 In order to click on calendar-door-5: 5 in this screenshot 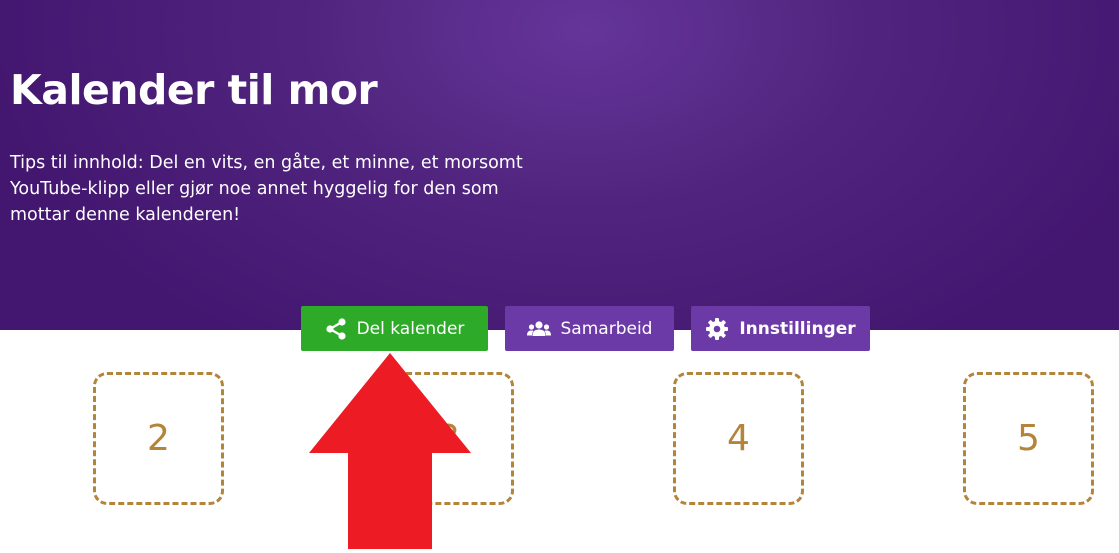, I will do `click(1028, 438)`.